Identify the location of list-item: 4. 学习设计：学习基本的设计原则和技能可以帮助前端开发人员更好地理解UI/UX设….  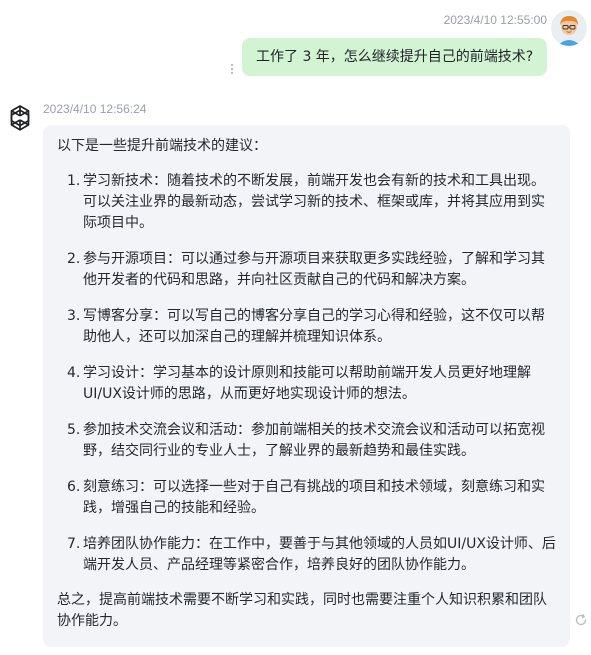
(306, 384).